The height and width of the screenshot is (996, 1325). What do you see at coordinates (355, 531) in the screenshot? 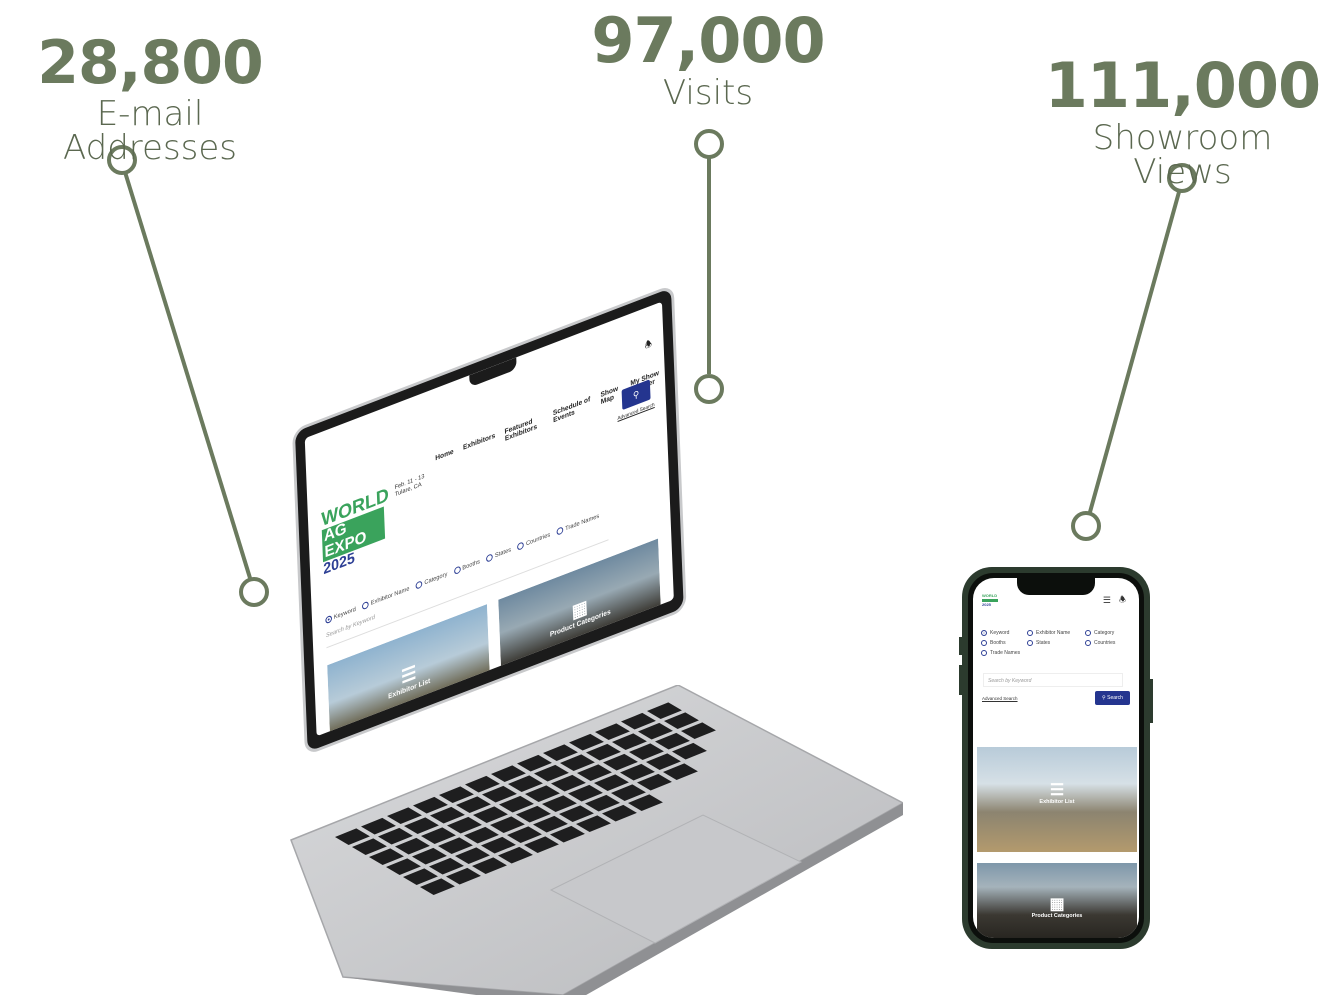
I see `world-ag-expo-logo: WORLD AG EXPO 2025` at bounding box center [355, 531].